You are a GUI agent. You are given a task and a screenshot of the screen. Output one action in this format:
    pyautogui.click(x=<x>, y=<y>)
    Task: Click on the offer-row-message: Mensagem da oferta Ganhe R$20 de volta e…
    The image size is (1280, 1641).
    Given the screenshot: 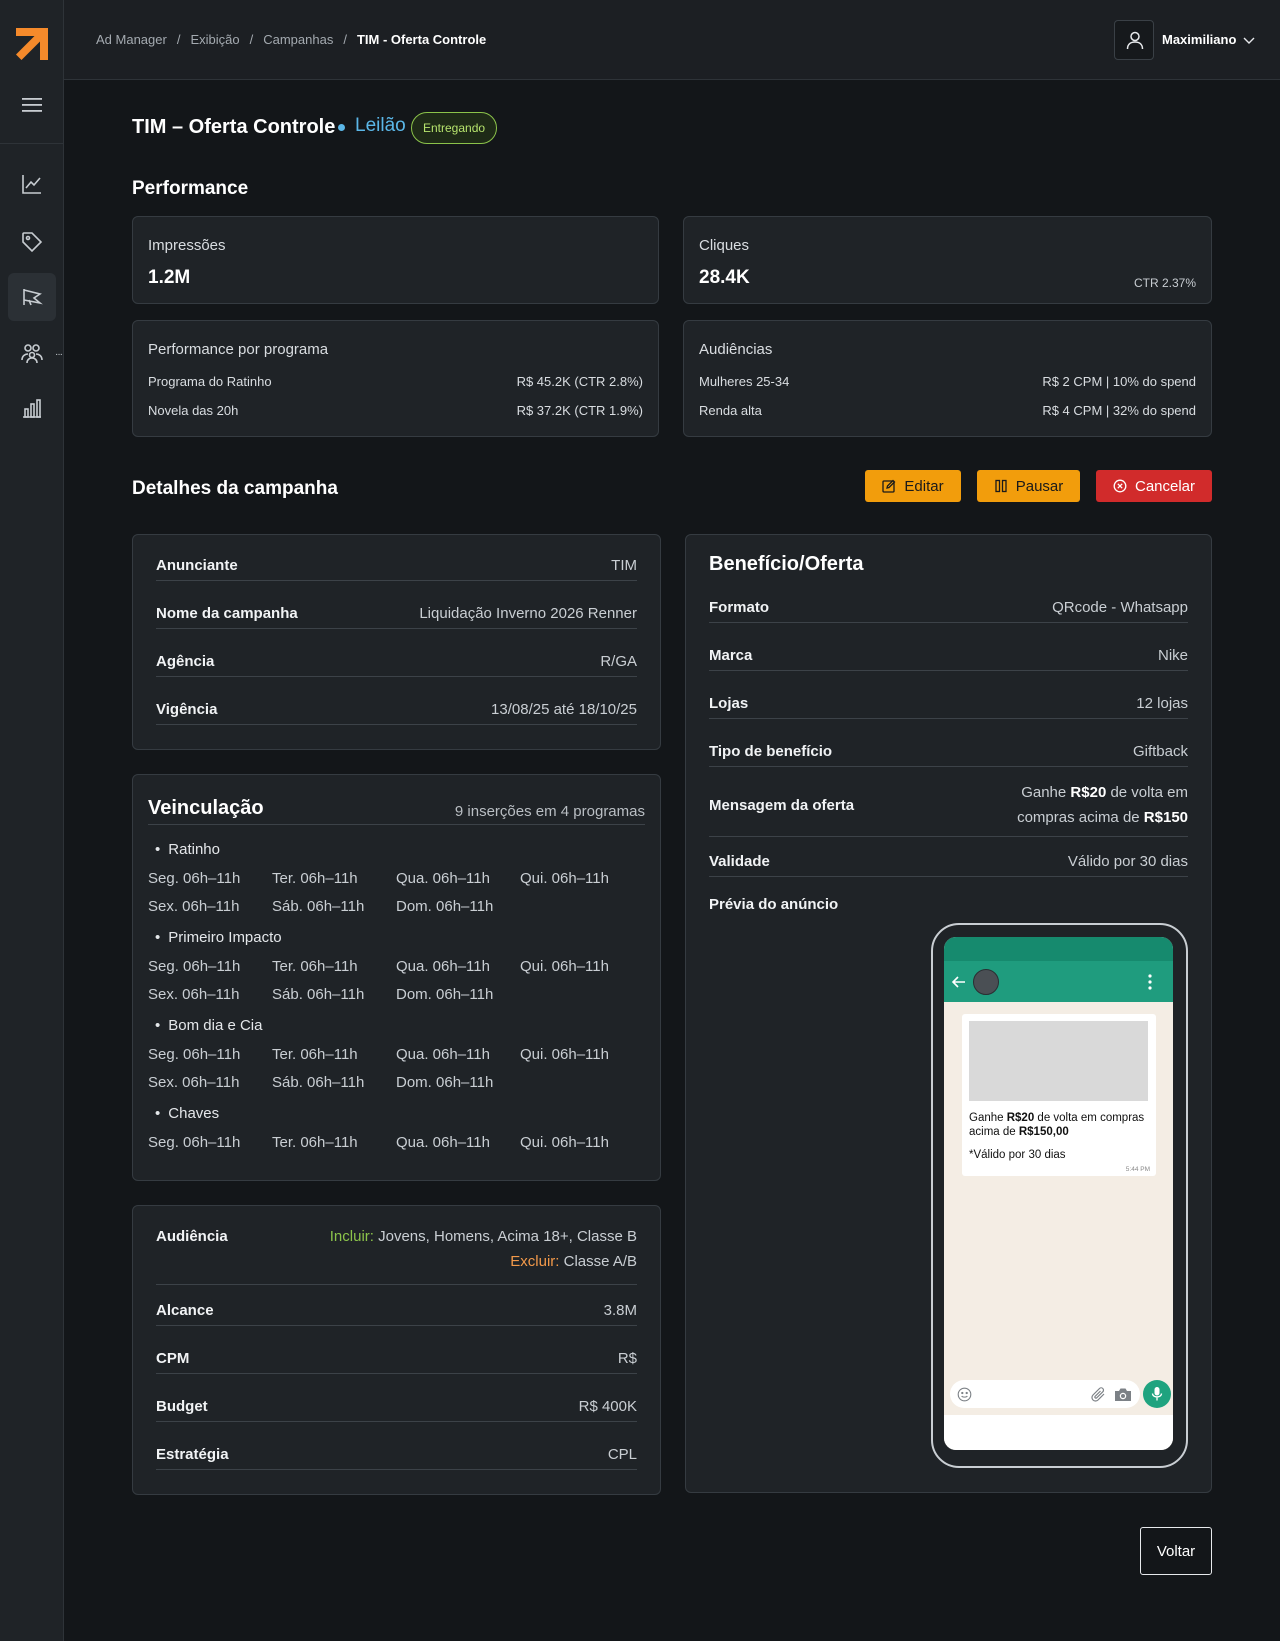 What is the action you would take?
    pyautogui.click(x=948, y=808)
    